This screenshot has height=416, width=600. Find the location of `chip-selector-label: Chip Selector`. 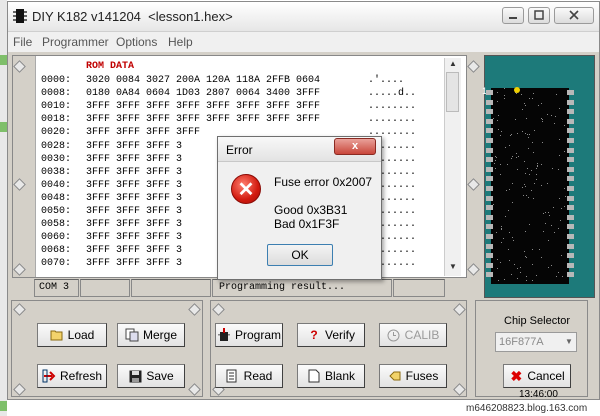

chip-selector-label: Chip Selector is located at coordinates (537, 321).